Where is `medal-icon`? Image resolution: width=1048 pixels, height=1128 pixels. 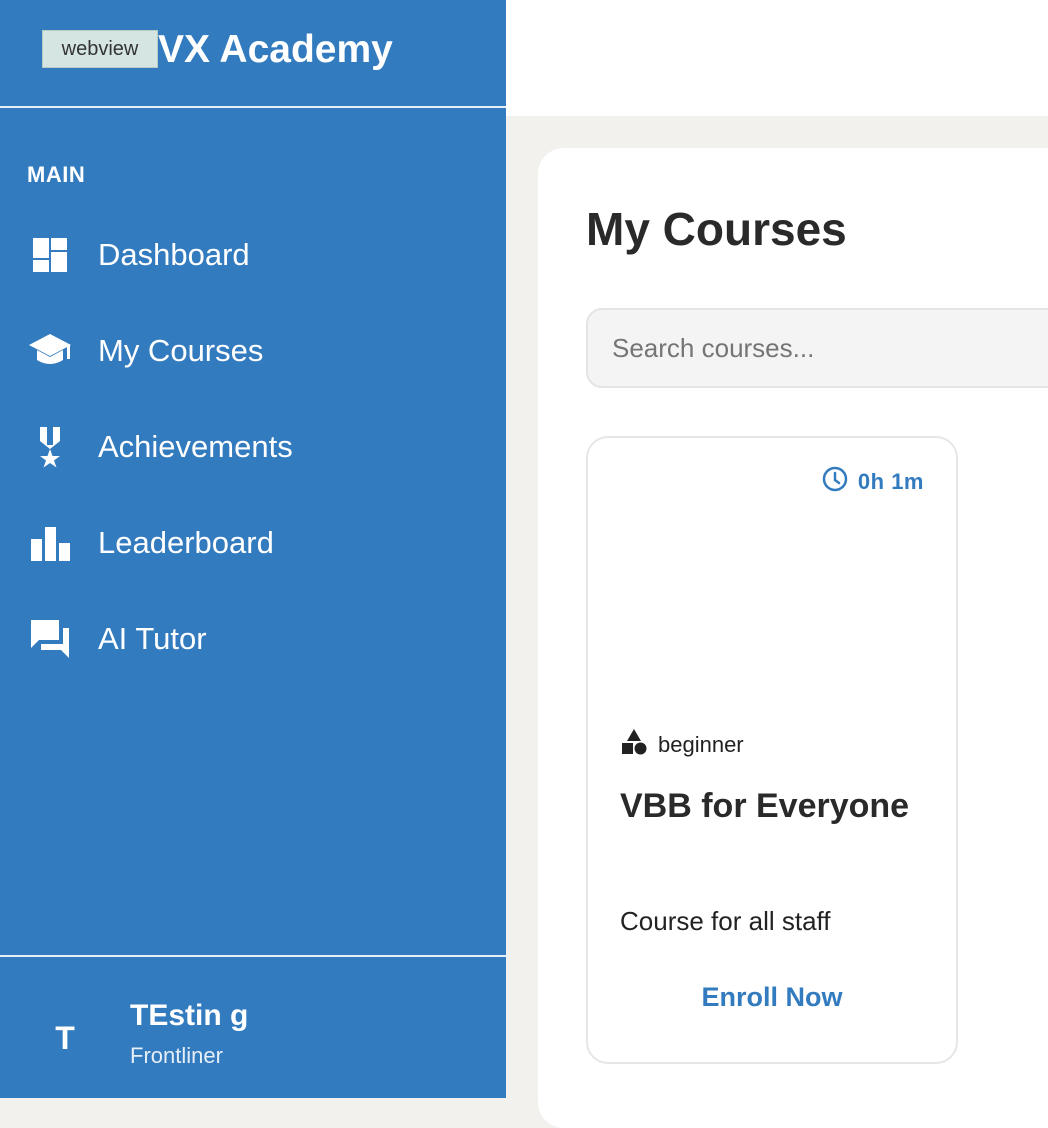 medal-icon is located at coordinates (50, 447).